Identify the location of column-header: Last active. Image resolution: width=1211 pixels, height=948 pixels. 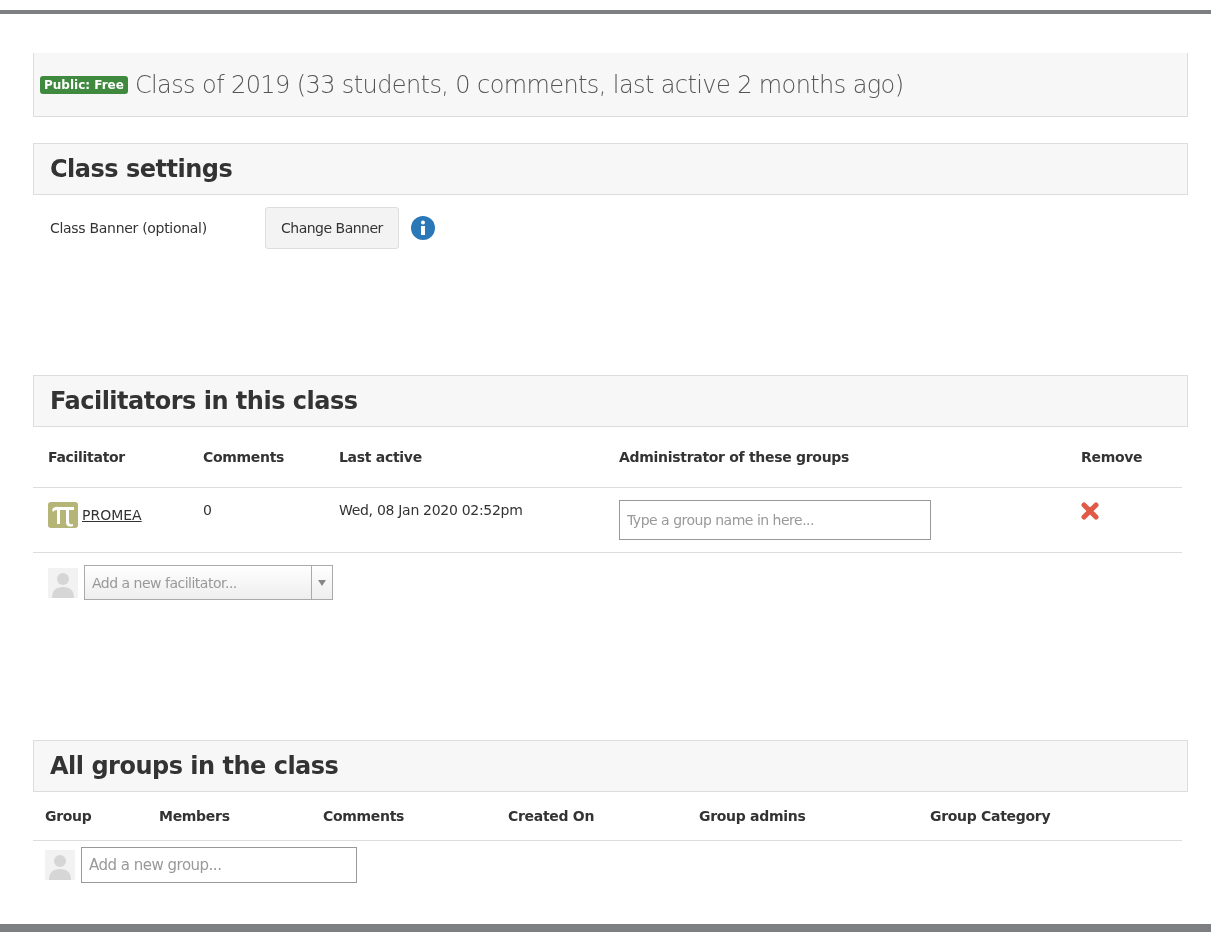
(381, 457).